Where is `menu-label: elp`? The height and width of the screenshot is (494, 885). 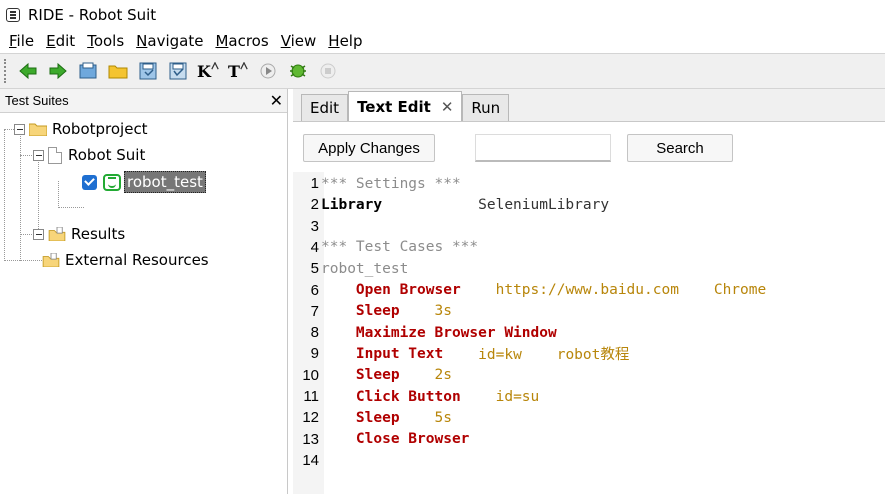 menu-label: elp is located at coordinates (351, 41).